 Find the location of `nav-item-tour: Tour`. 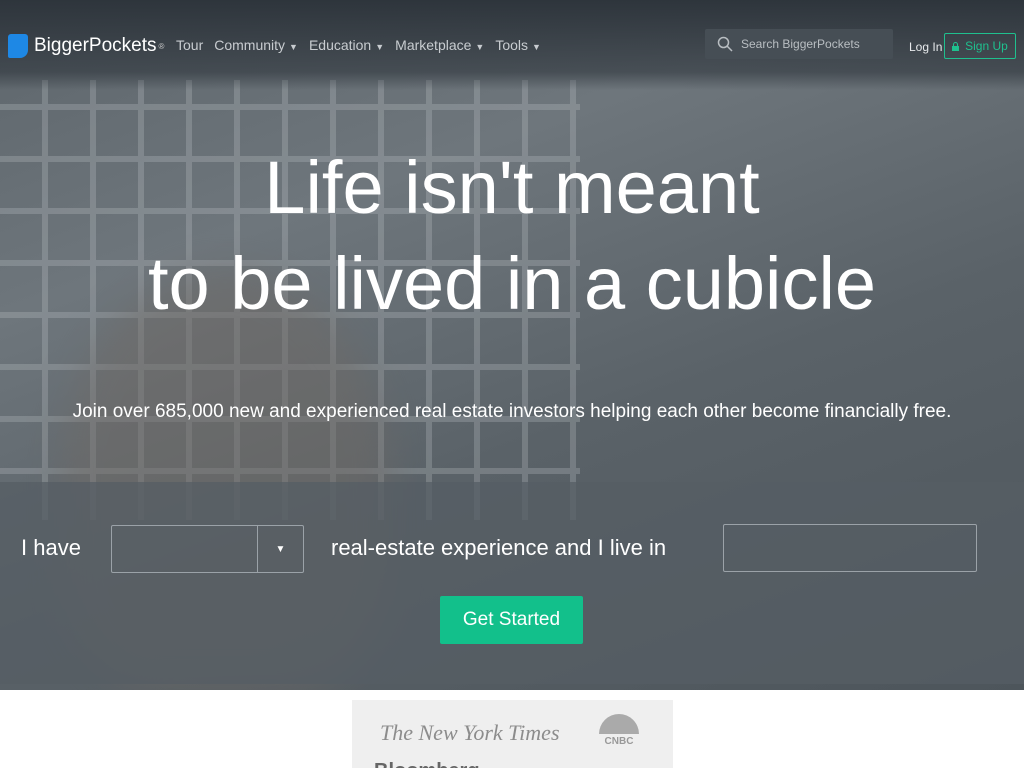

nav-item-tour: Tour is located at coordinates (189, 45).